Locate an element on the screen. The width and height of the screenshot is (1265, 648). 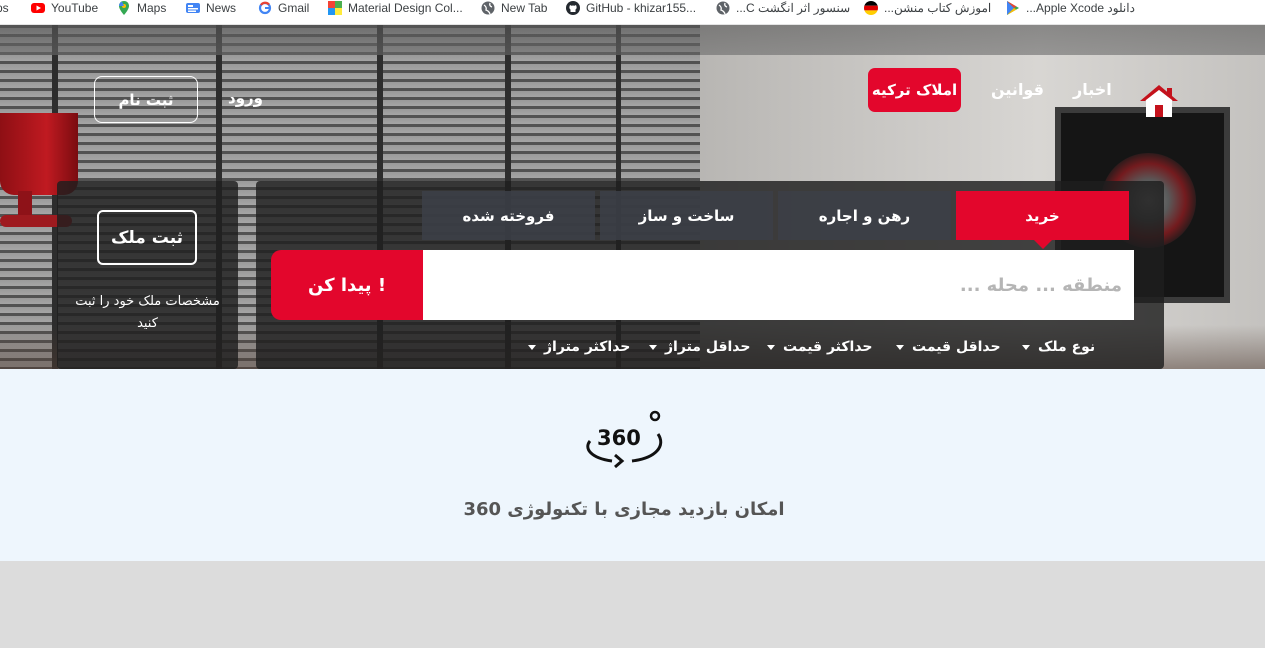
login-link: ورود is located at coordinates (245, 98).